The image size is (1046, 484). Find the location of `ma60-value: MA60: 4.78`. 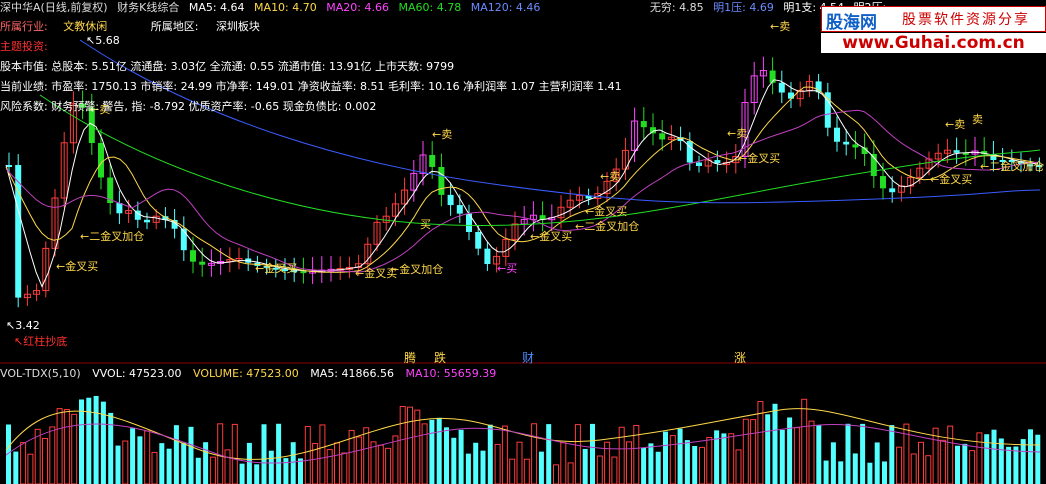

ma60-value: MA60: 4.78 is located at coordinates (430, 7).